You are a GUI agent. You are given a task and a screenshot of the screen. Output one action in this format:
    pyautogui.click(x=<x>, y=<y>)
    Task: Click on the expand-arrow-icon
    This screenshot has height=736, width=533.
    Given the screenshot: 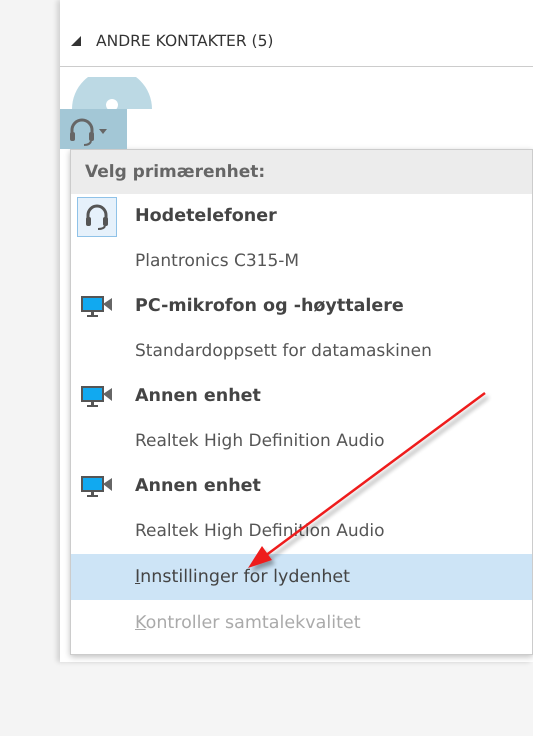 What is the action you would take?
    pyautogui.click(x=76, y=41)
    